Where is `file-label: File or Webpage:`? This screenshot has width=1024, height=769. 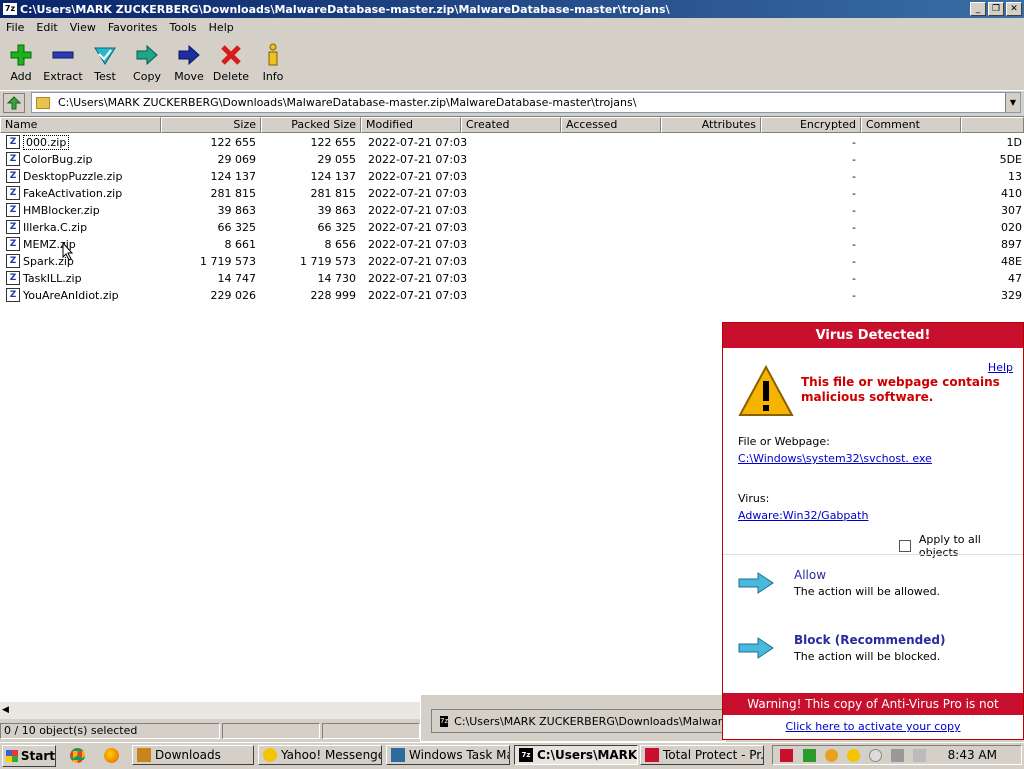 file-label: File or Webpage: is located at coordinates (784, 441).